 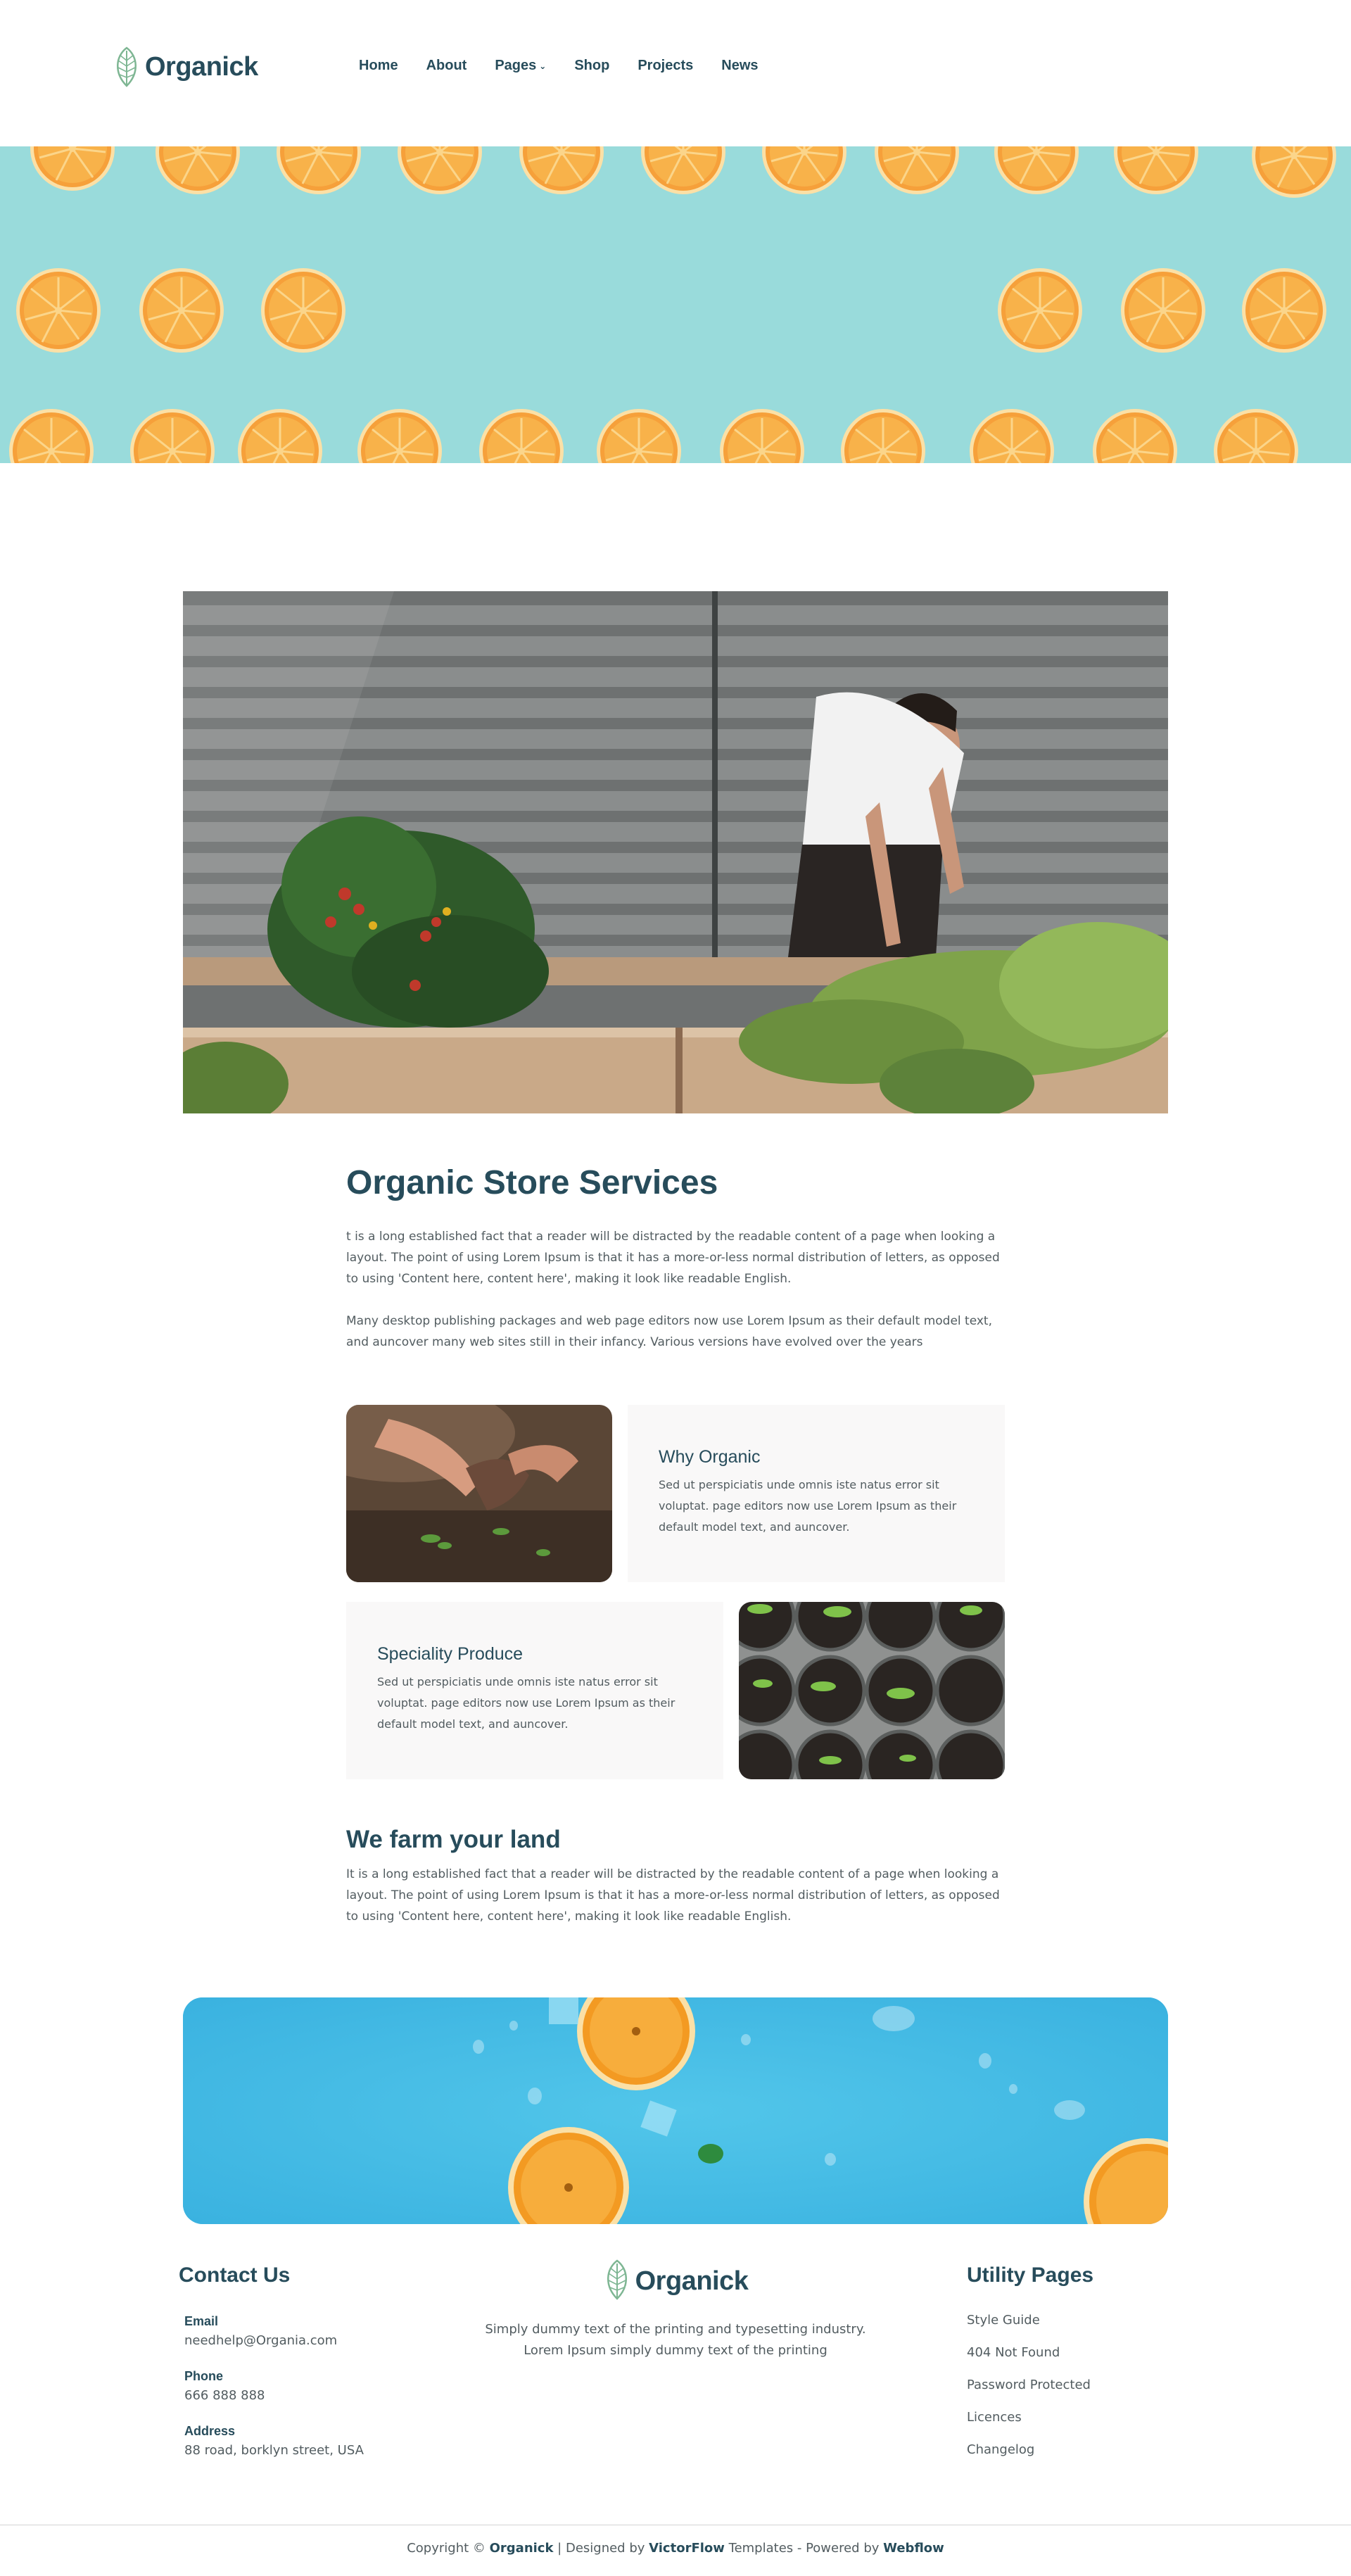 What do you see at coordinates (872, 1690) in the screenshot?
I see `seedlings-pots-photo` at bounding box center [872, 1690].